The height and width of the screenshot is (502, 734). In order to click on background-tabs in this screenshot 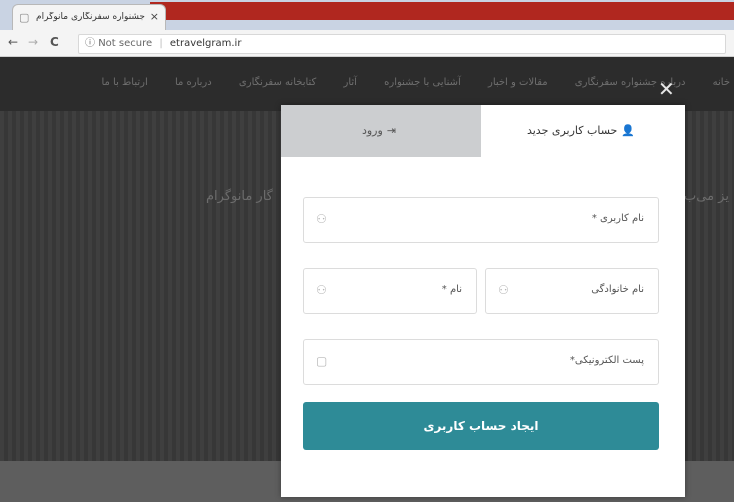, I will do `click(442, 11)`.